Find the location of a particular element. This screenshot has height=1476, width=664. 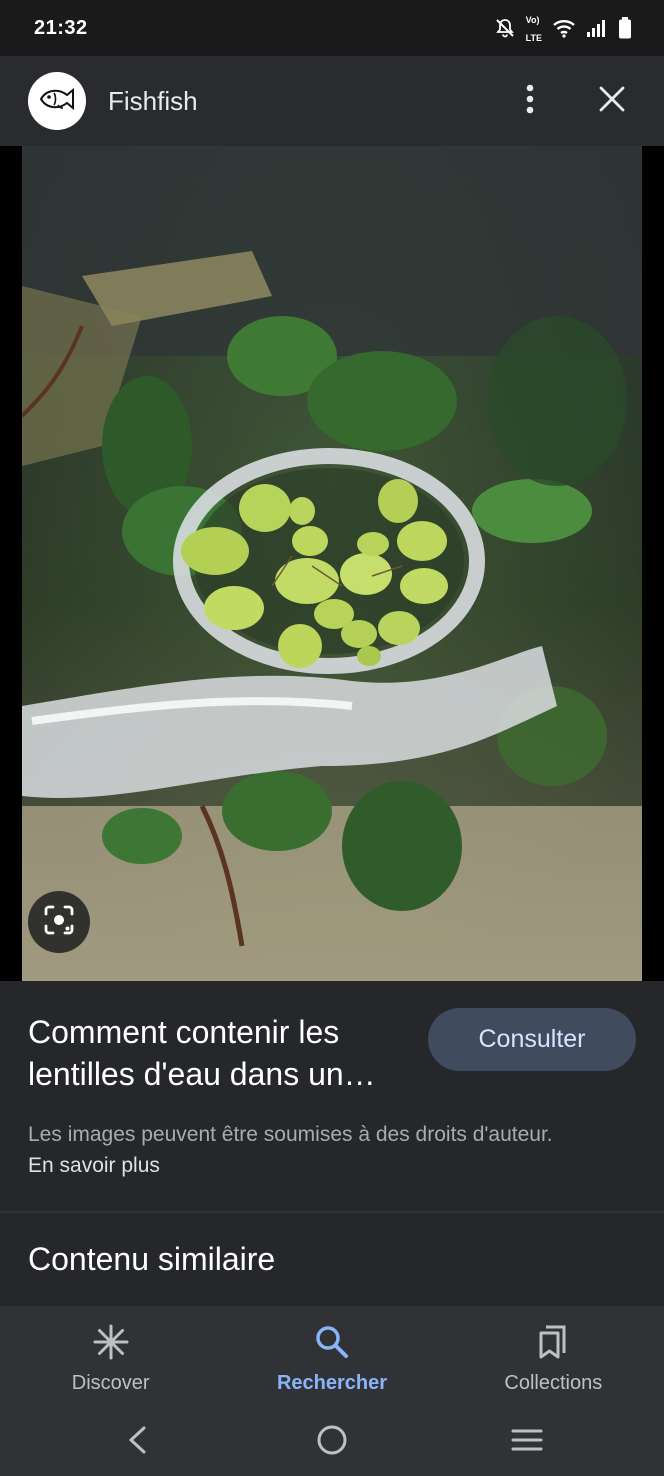

source-header: Fishfish is located at coordinates (332, 101).